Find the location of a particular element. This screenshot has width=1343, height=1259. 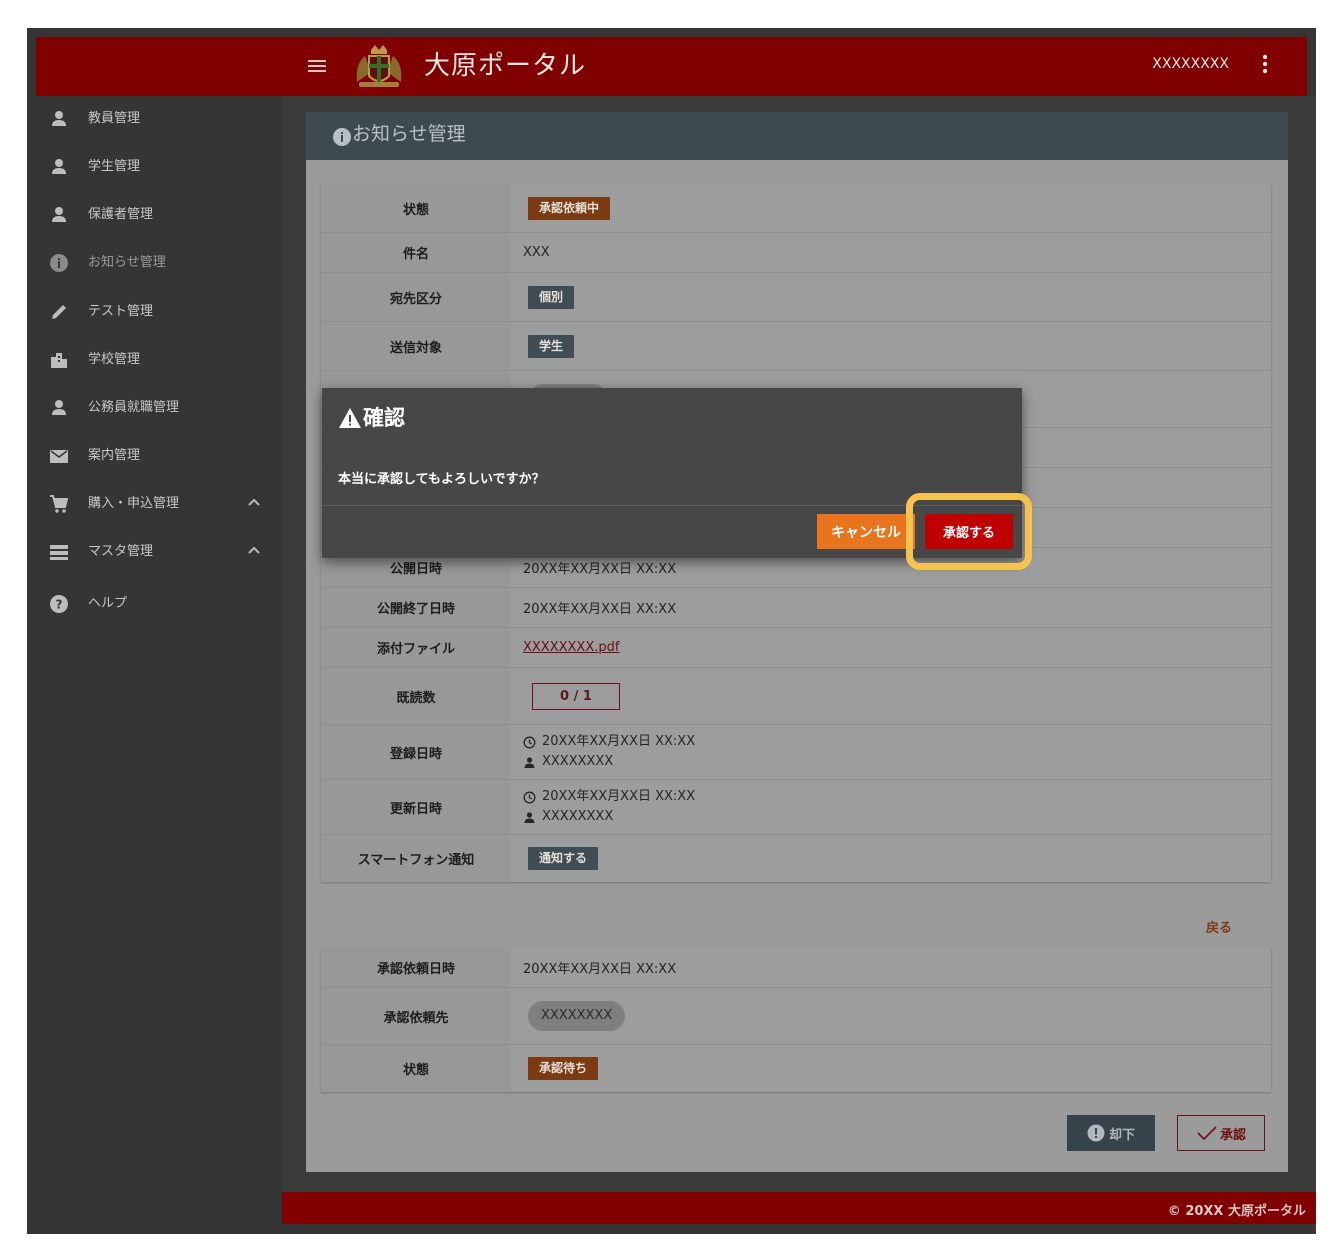

sidebar-item-label: 学生管理 is located at coordinates (114, 166).